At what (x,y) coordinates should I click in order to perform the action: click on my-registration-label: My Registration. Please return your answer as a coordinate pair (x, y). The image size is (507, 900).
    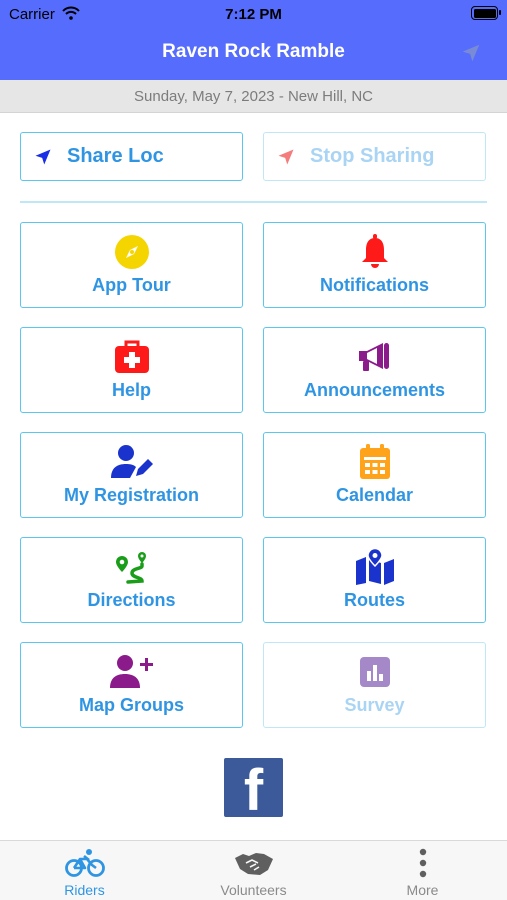
    Looking at the image, I should click on (131, 495).